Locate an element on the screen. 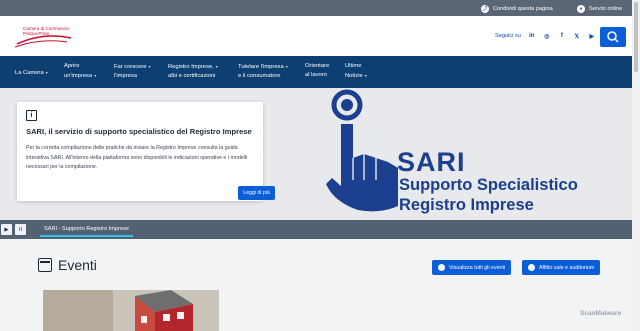 This screenshot has width=640, height=331. share-icon: ⤴ is located at coordinates (485, 8).